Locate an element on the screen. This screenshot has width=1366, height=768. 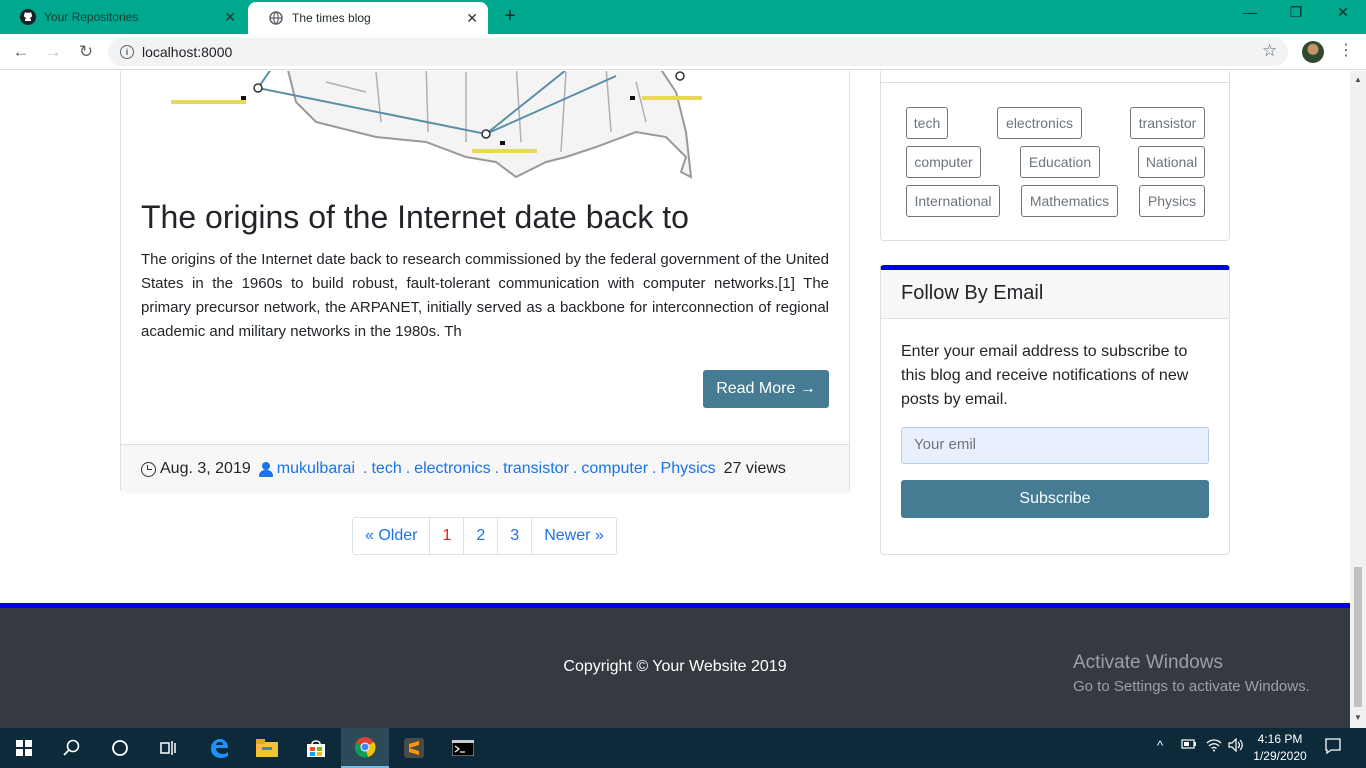
cortana-icon is located at coordinates (120, 748).